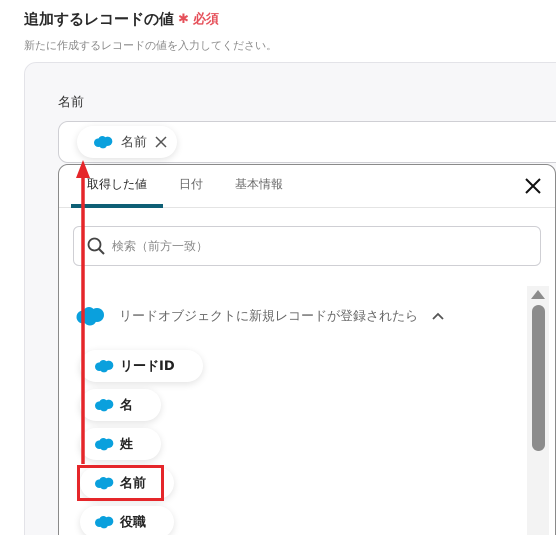 The height and width of the screenshot is (535, 556). What do you see at coordinates (538, 378) in the screenshot?
I see `scrollbar-thumb` at bounding box center [538, 378].